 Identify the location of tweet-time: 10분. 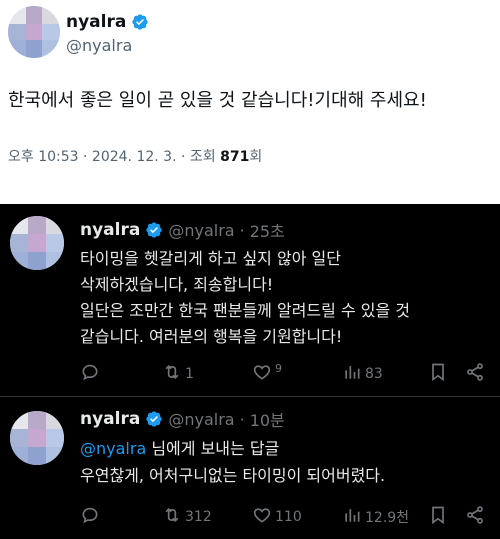
(267, 419).